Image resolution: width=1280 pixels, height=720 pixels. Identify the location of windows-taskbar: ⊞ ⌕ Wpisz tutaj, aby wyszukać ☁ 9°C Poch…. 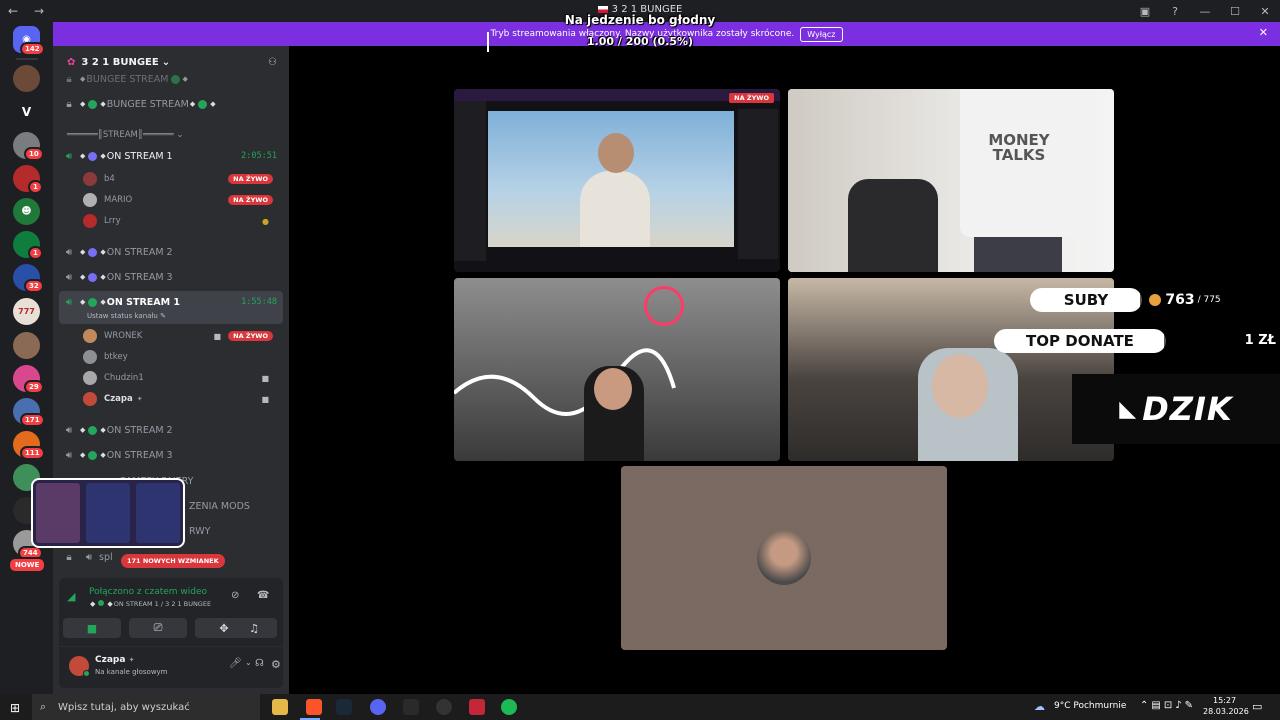
(640, 707).